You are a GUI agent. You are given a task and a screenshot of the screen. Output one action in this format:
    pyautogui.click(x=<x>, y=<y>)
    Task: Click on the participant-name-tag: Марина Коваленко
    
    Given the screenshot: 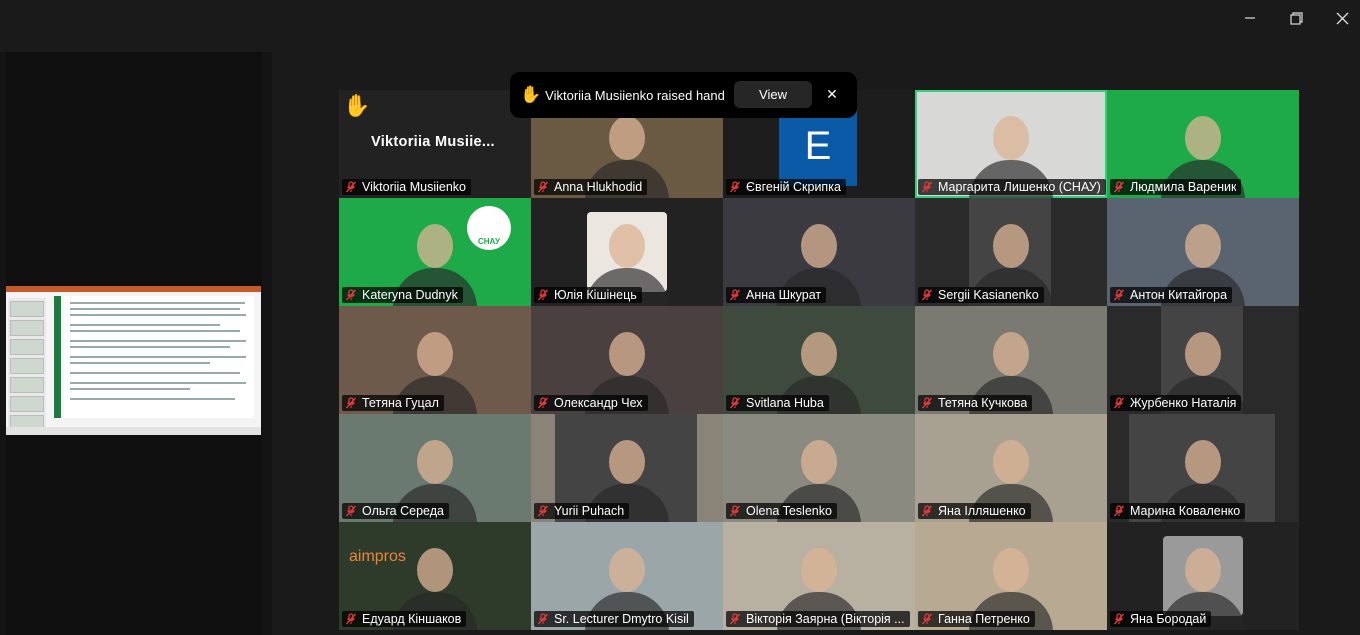 What is the action you would take?
    pyautogui.click(x=1178, y=511)
    